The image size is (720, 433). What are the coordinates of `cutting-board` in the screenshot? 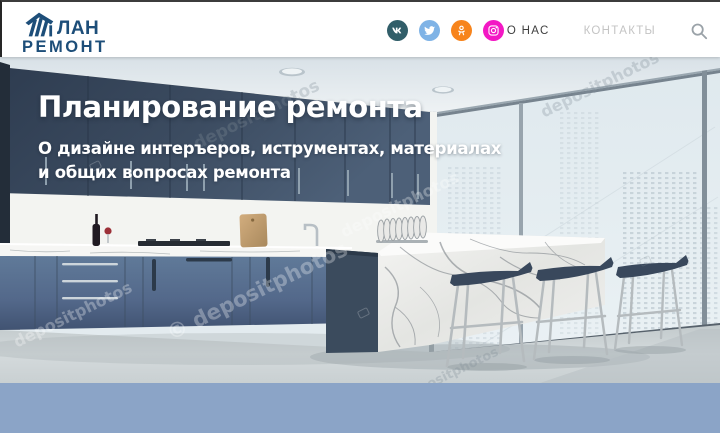 It's located at (253, 230).